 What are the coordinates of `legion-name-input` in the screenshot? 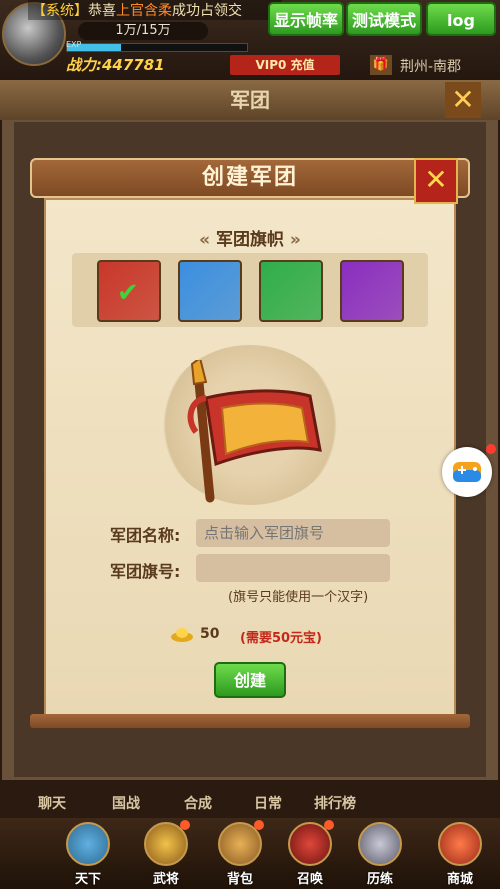 It's located at (293, 533).